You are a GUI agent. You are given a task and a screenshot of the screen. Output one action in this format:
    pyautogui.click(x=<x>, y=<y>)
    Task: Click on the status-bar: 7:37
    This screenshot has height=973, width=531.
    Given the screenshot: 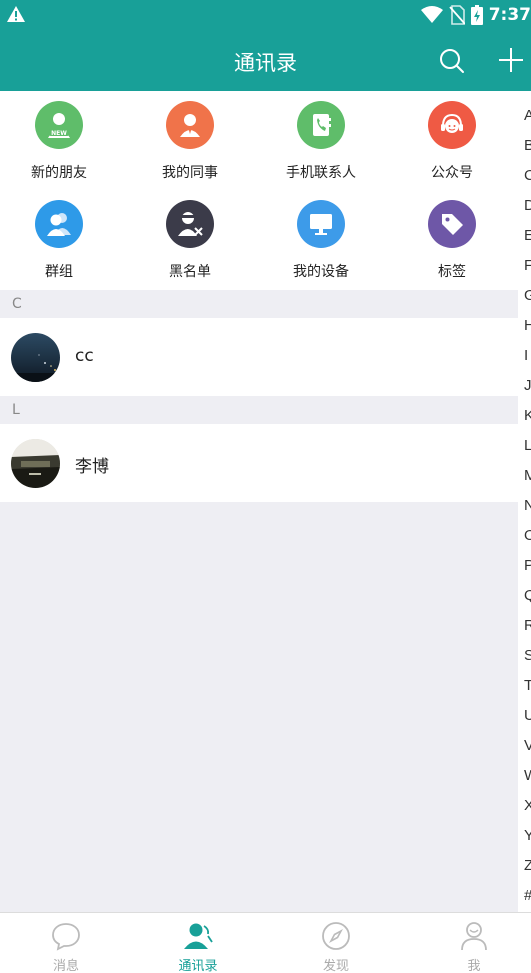 What is the action you would take?
    pyautogui.click(x=265, y=15)
    